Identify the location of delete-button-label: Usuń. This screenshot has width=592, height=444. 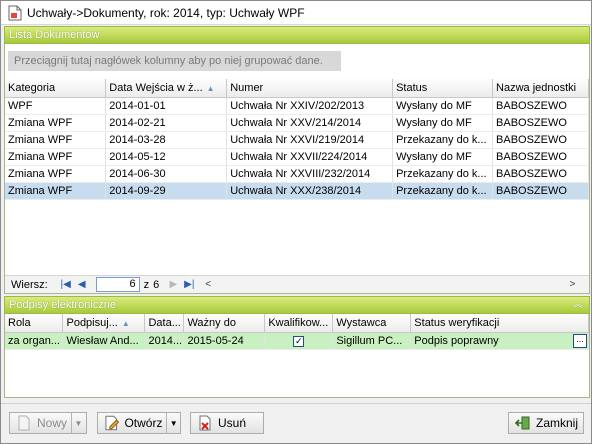
(232, 423).